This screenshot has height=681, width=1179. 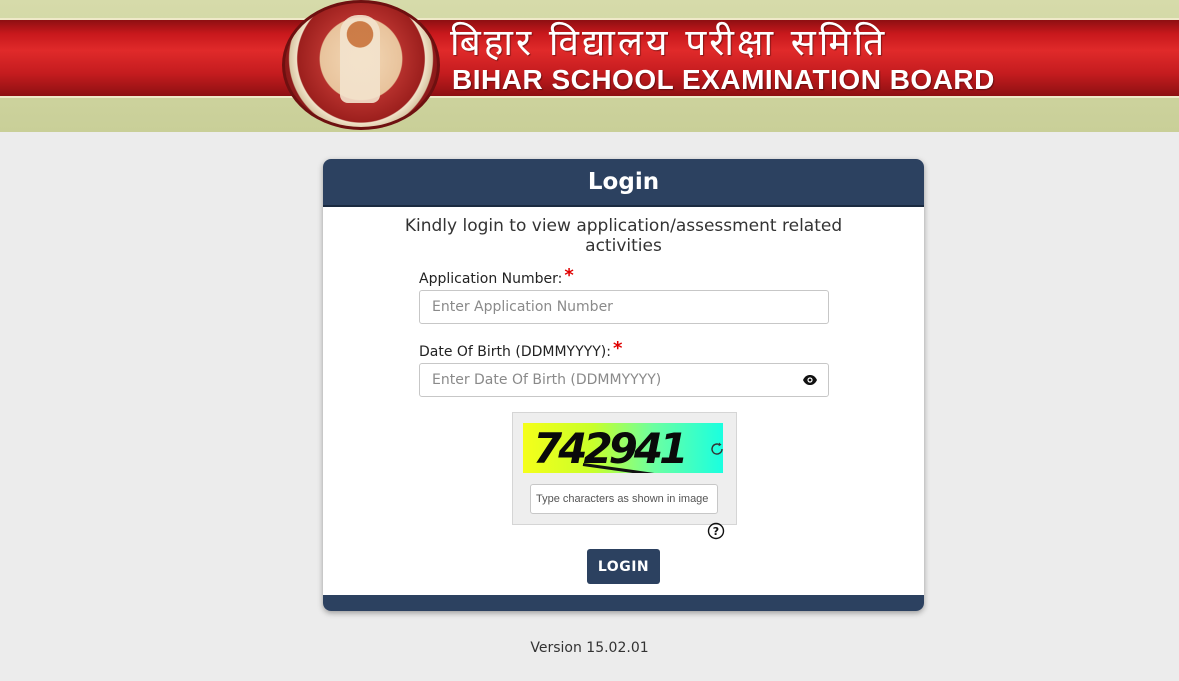 What do you see at coordinates (717, 449) in the screenshot?
I see `refresh-icon` at bounding box center [717, 449].